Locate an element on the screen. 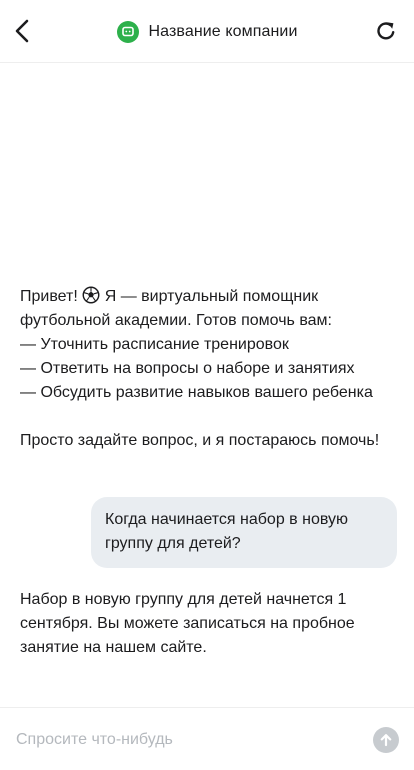  arrow-up-icon is located at coordinates (386, 740).